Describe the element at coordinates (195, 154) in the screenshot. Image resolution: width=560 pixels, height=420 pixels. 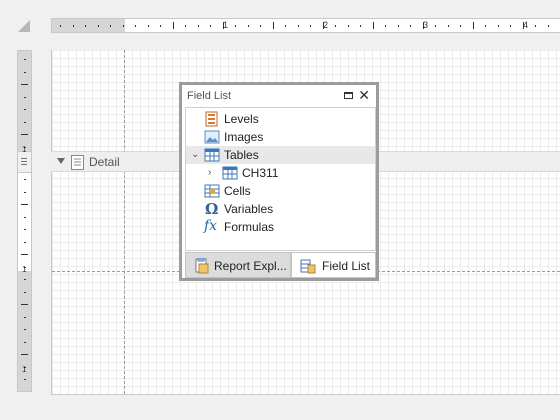
I see `chevron-down-icon: ⌄` at that location.